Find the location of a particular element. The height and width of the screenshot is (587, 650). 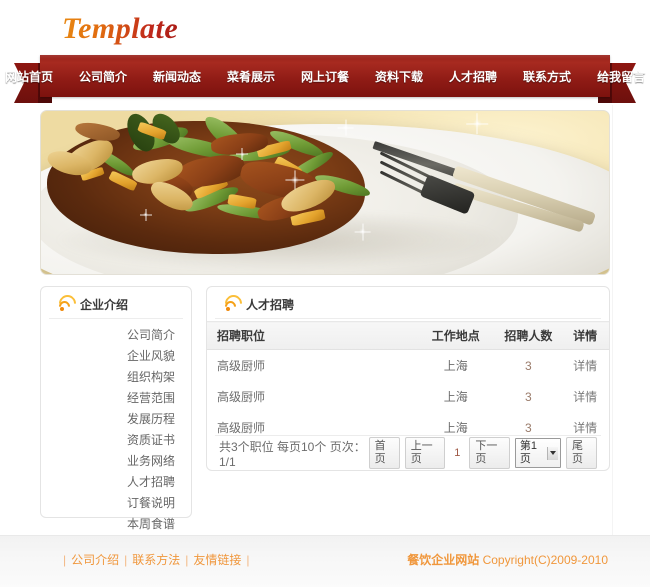

page-select: 第1页 is located at coordinates (537, 453).